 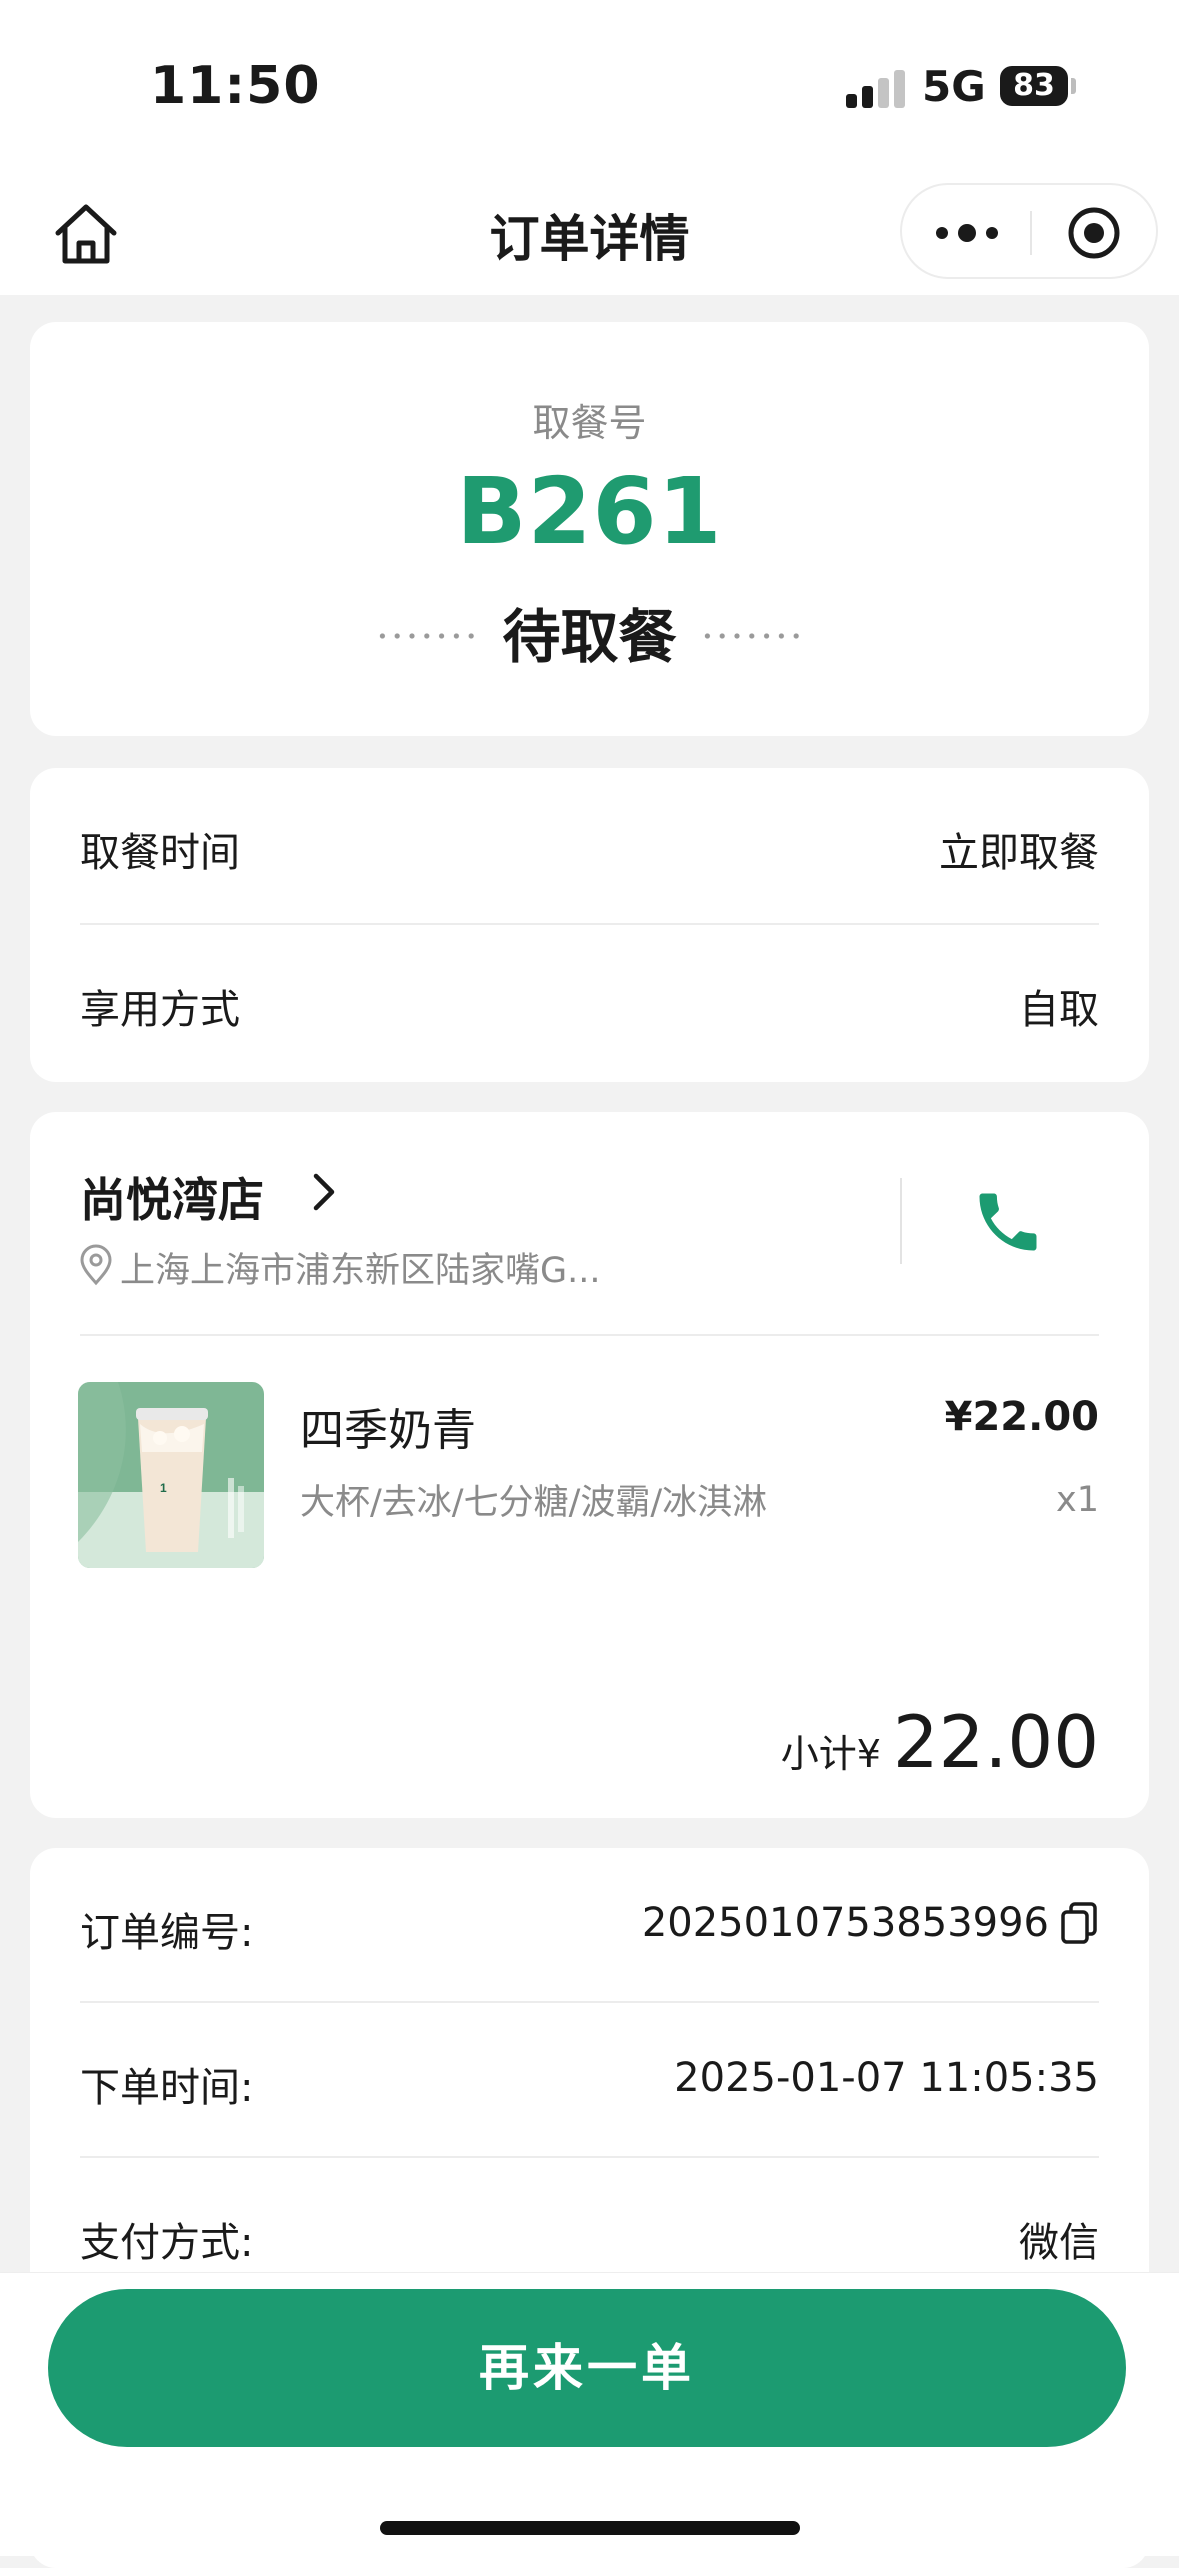 I want to click on product-name: 四季奶青, so click(x=388, y=1430).